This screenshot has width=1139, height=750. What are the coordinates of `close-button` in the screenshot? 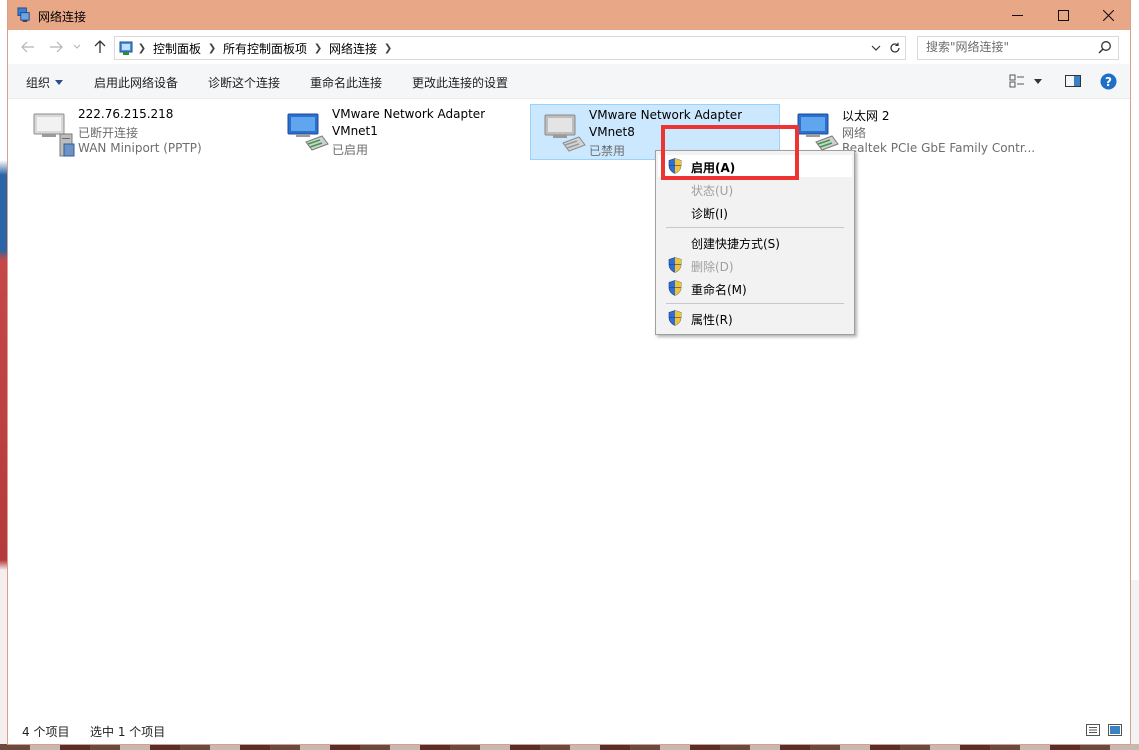 It's located at (1108, 15).